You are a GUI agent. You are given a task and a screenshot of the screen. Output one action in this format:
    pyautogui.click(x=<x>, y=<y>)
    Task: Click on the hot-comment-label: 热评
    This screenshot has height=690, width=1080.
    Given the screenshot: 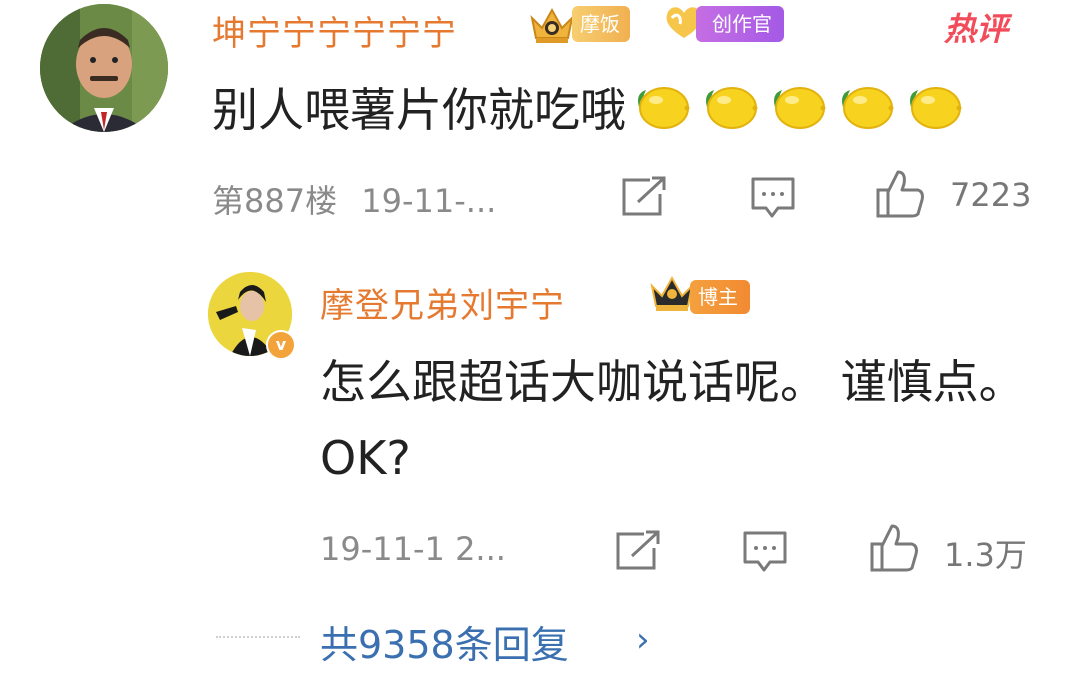 What is the action you would take?
    pyautogui.click(x=976, y=29)
    